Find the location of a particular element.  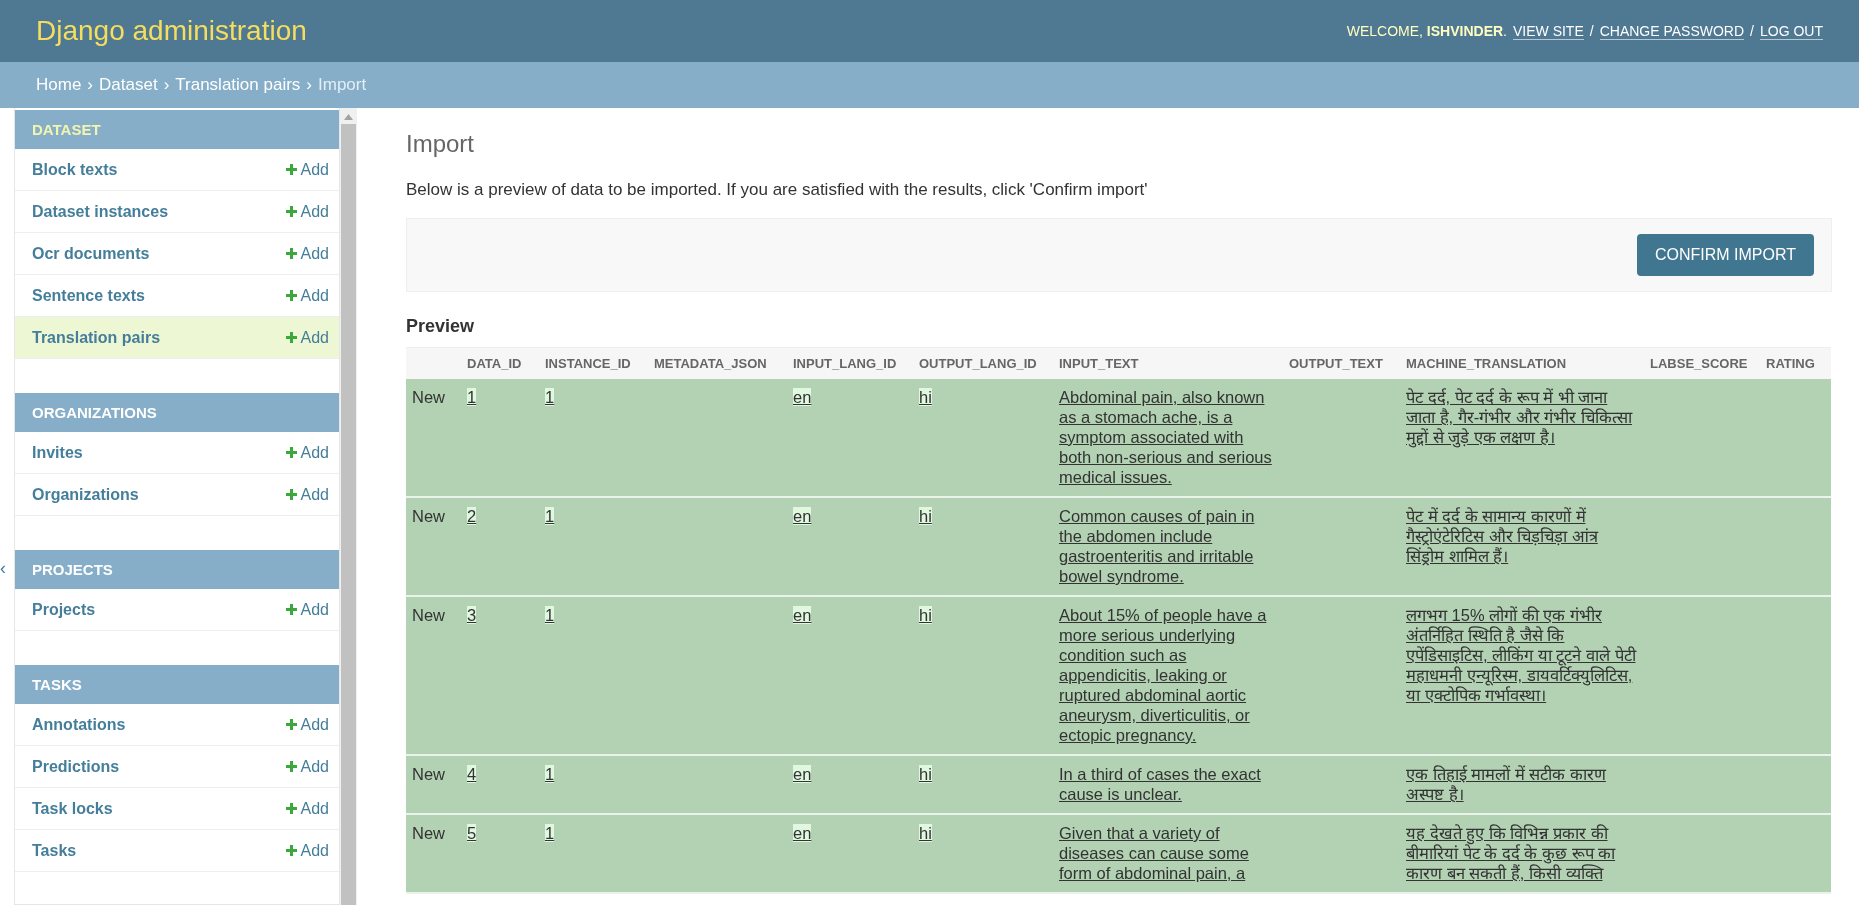

sidebar-item: Block texts Add is located at coordinates (177, 170).